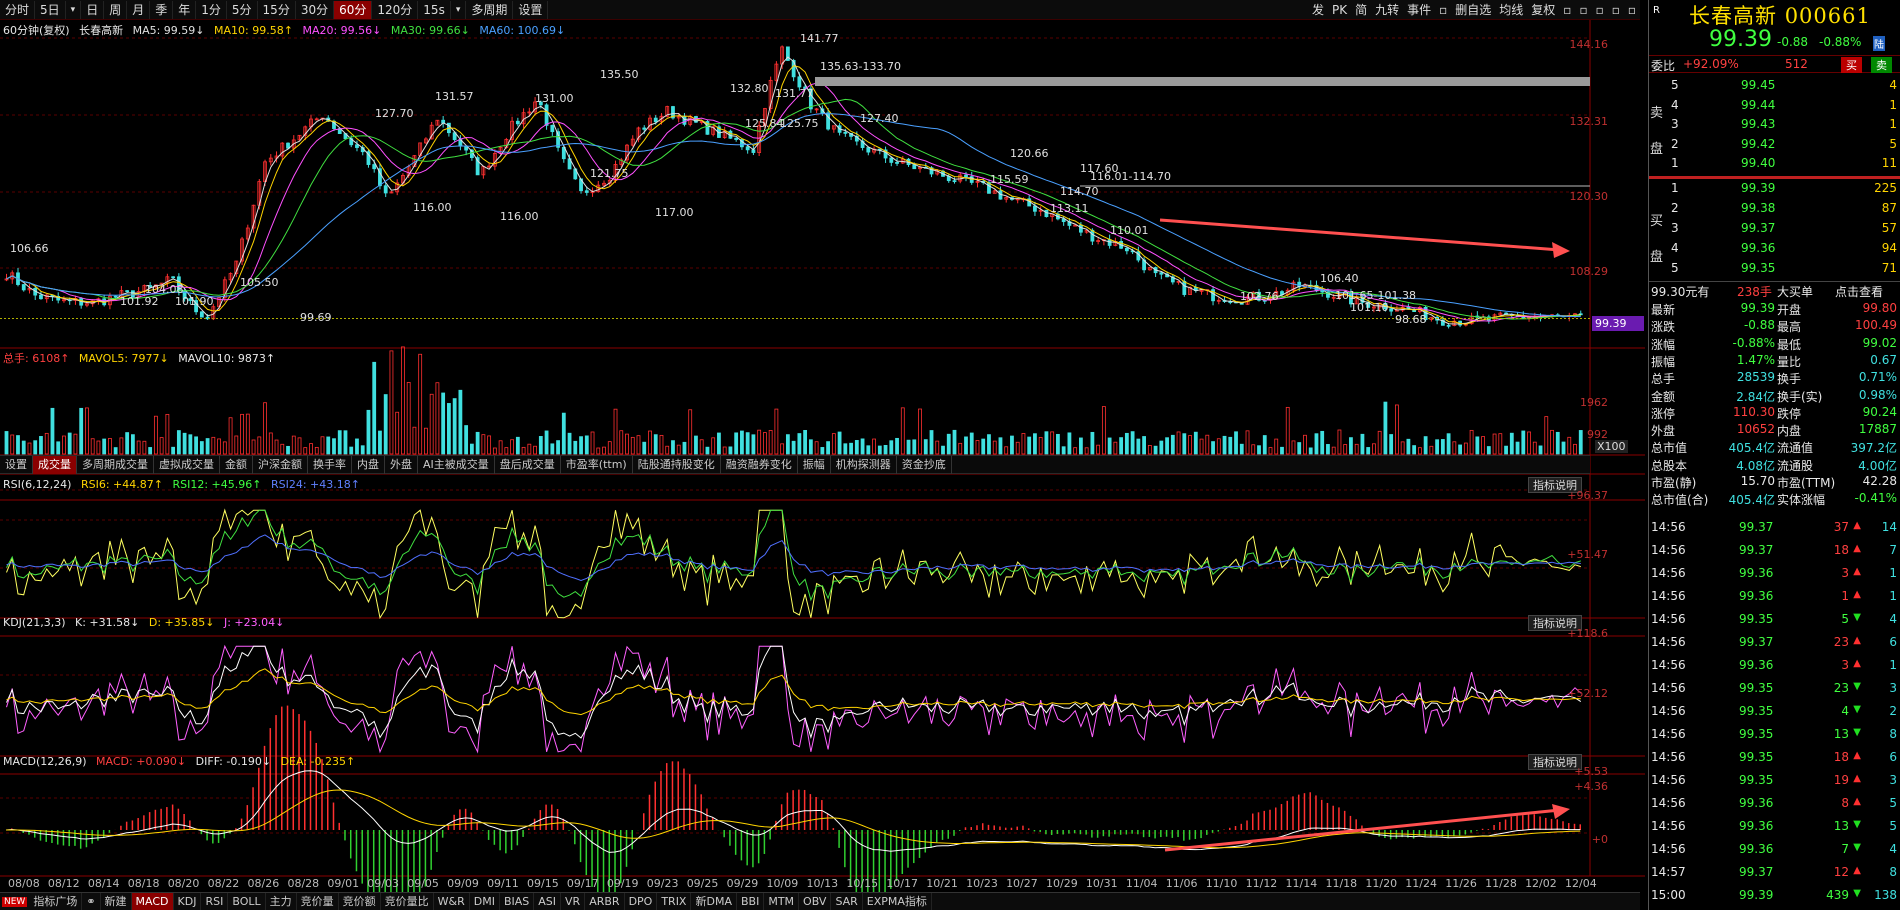 Image resolution: width=1900 pixels, height=910 pixels. Describe the element at coordinates (485, 901) in the screenshot. I see `indicator-tab-13: DMI` at that location.